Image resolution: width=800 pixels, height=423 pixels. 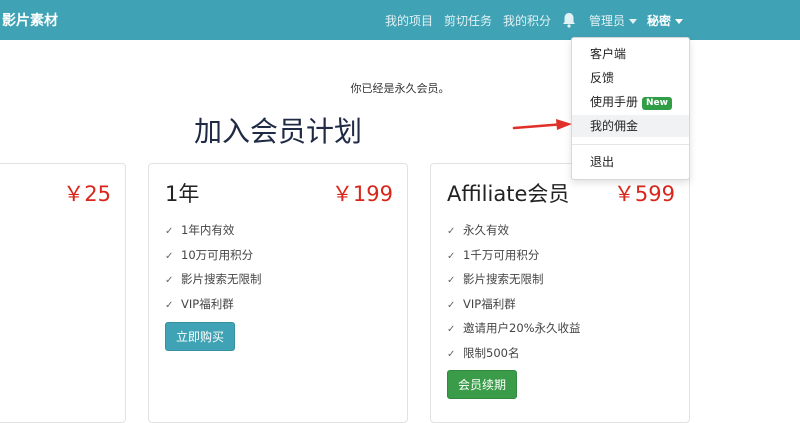 I want to click on plan-card-partial: ￥25, so click(x=63, y=293).